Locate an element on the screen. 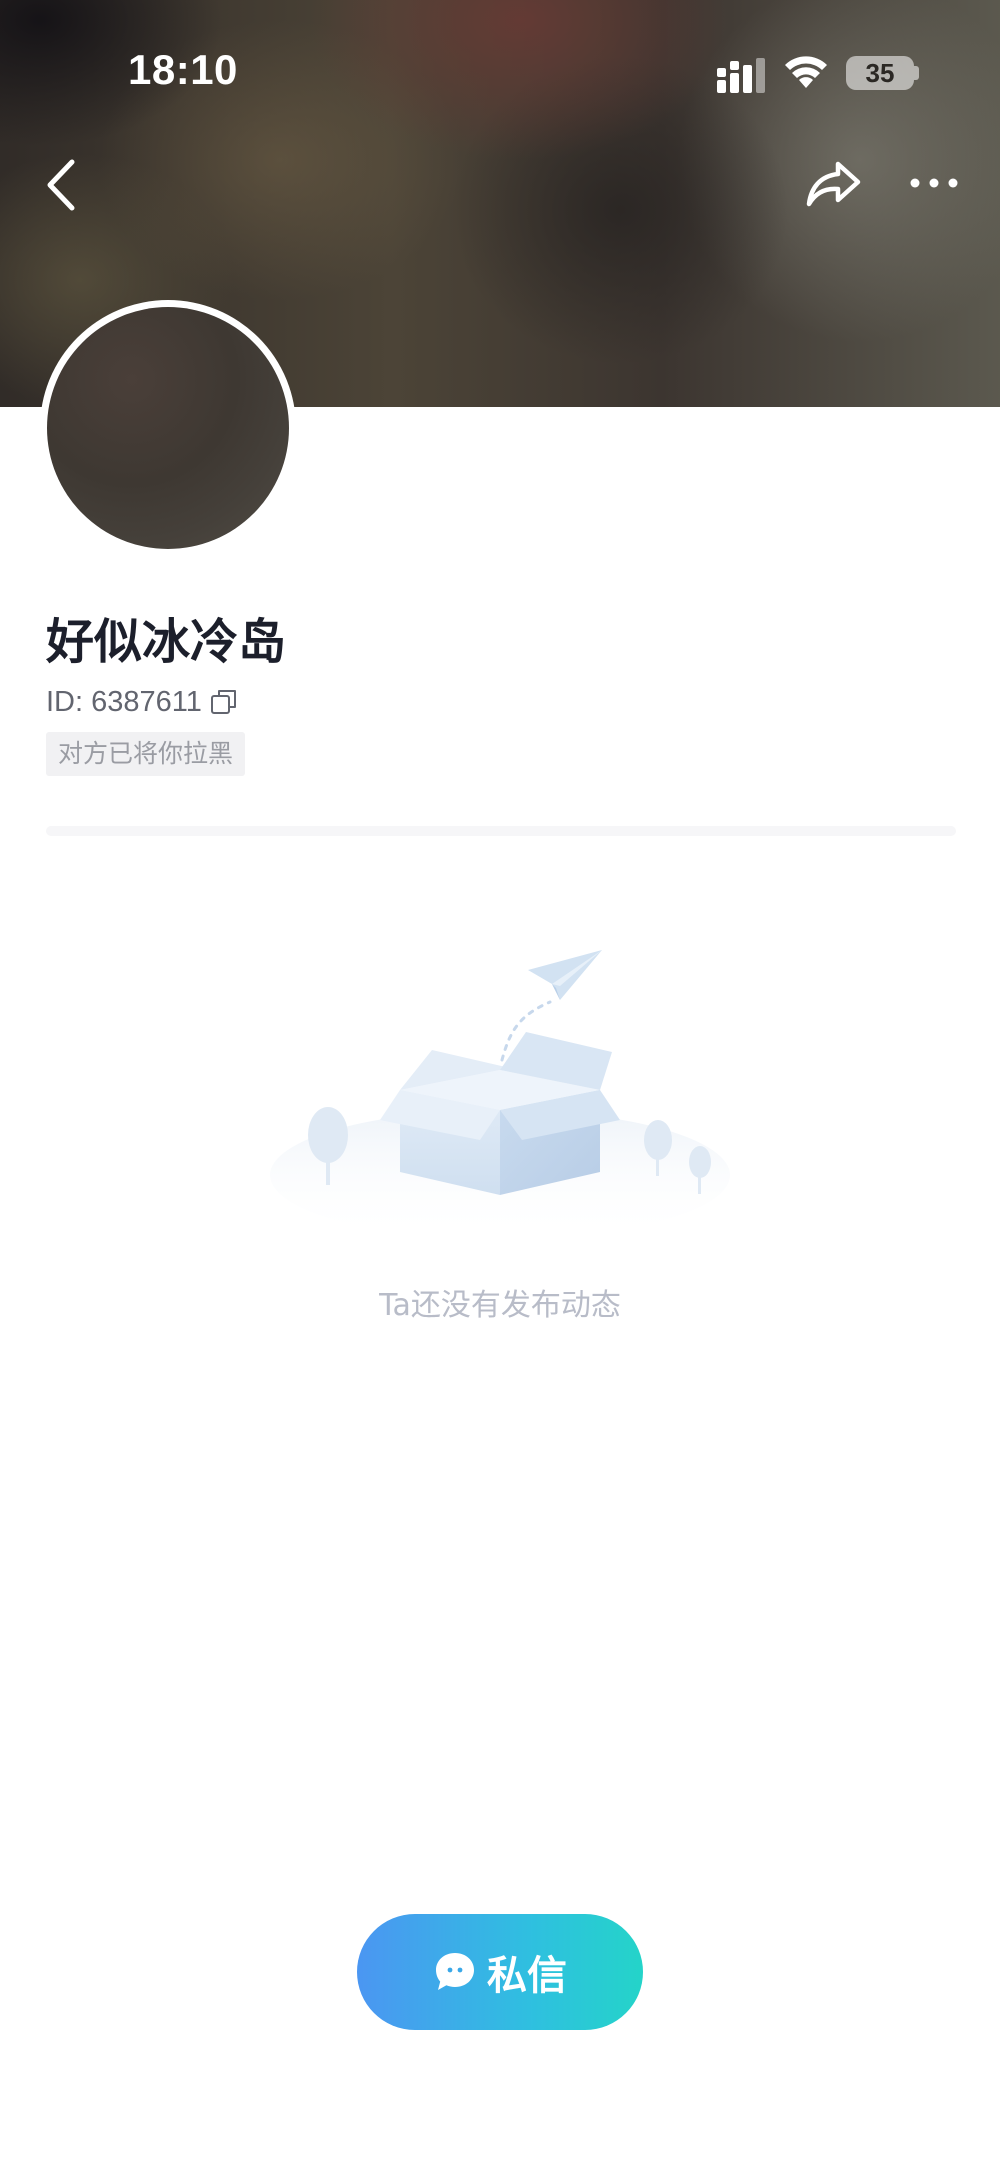 Image resolution: width=1000 pixels, height=2168 pixels. wifi-icon is located at coordinates (806, 72).